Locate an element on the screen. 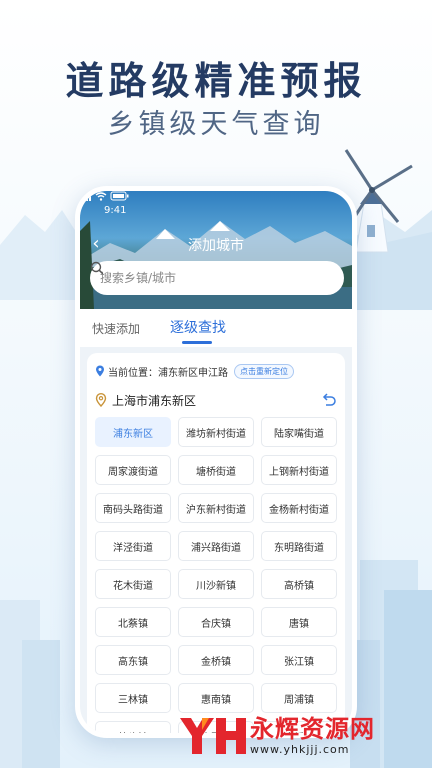  district-name: 上海市浦东新区 is located at coordinates (154, 400).